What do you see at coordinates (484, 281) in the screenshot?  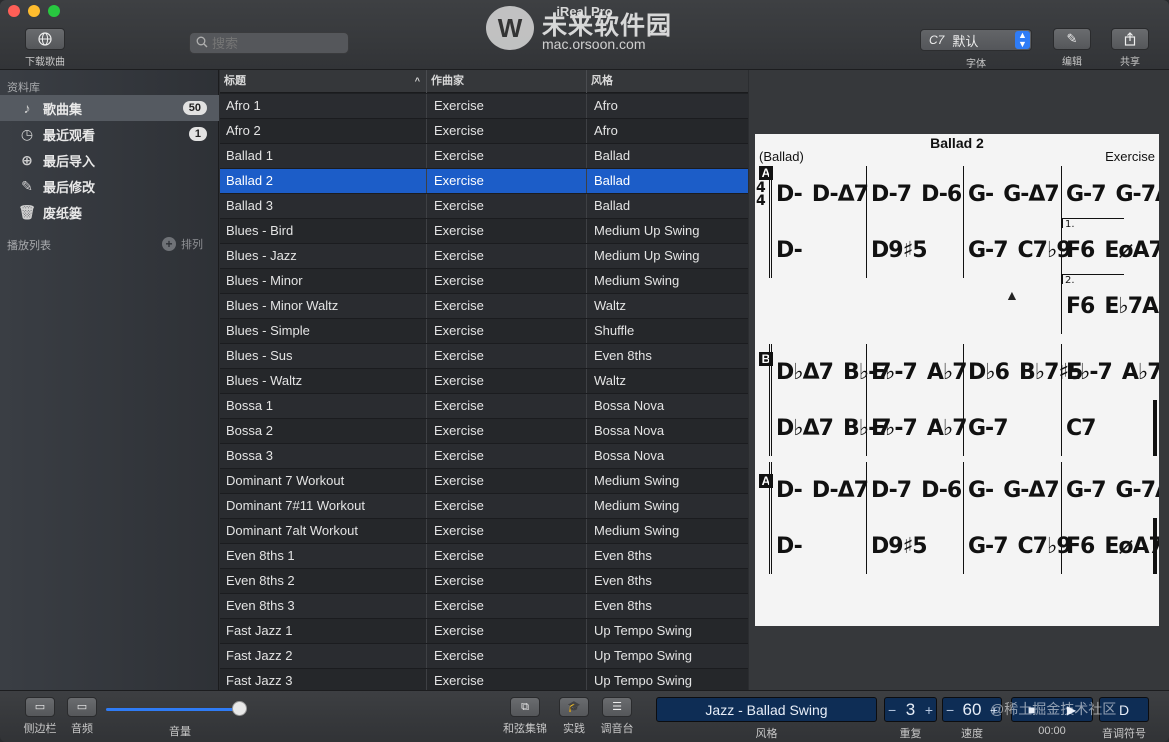 I see `table-row: Blues - Minor Exercise Medium Swing` at bounding box center [484, 281].